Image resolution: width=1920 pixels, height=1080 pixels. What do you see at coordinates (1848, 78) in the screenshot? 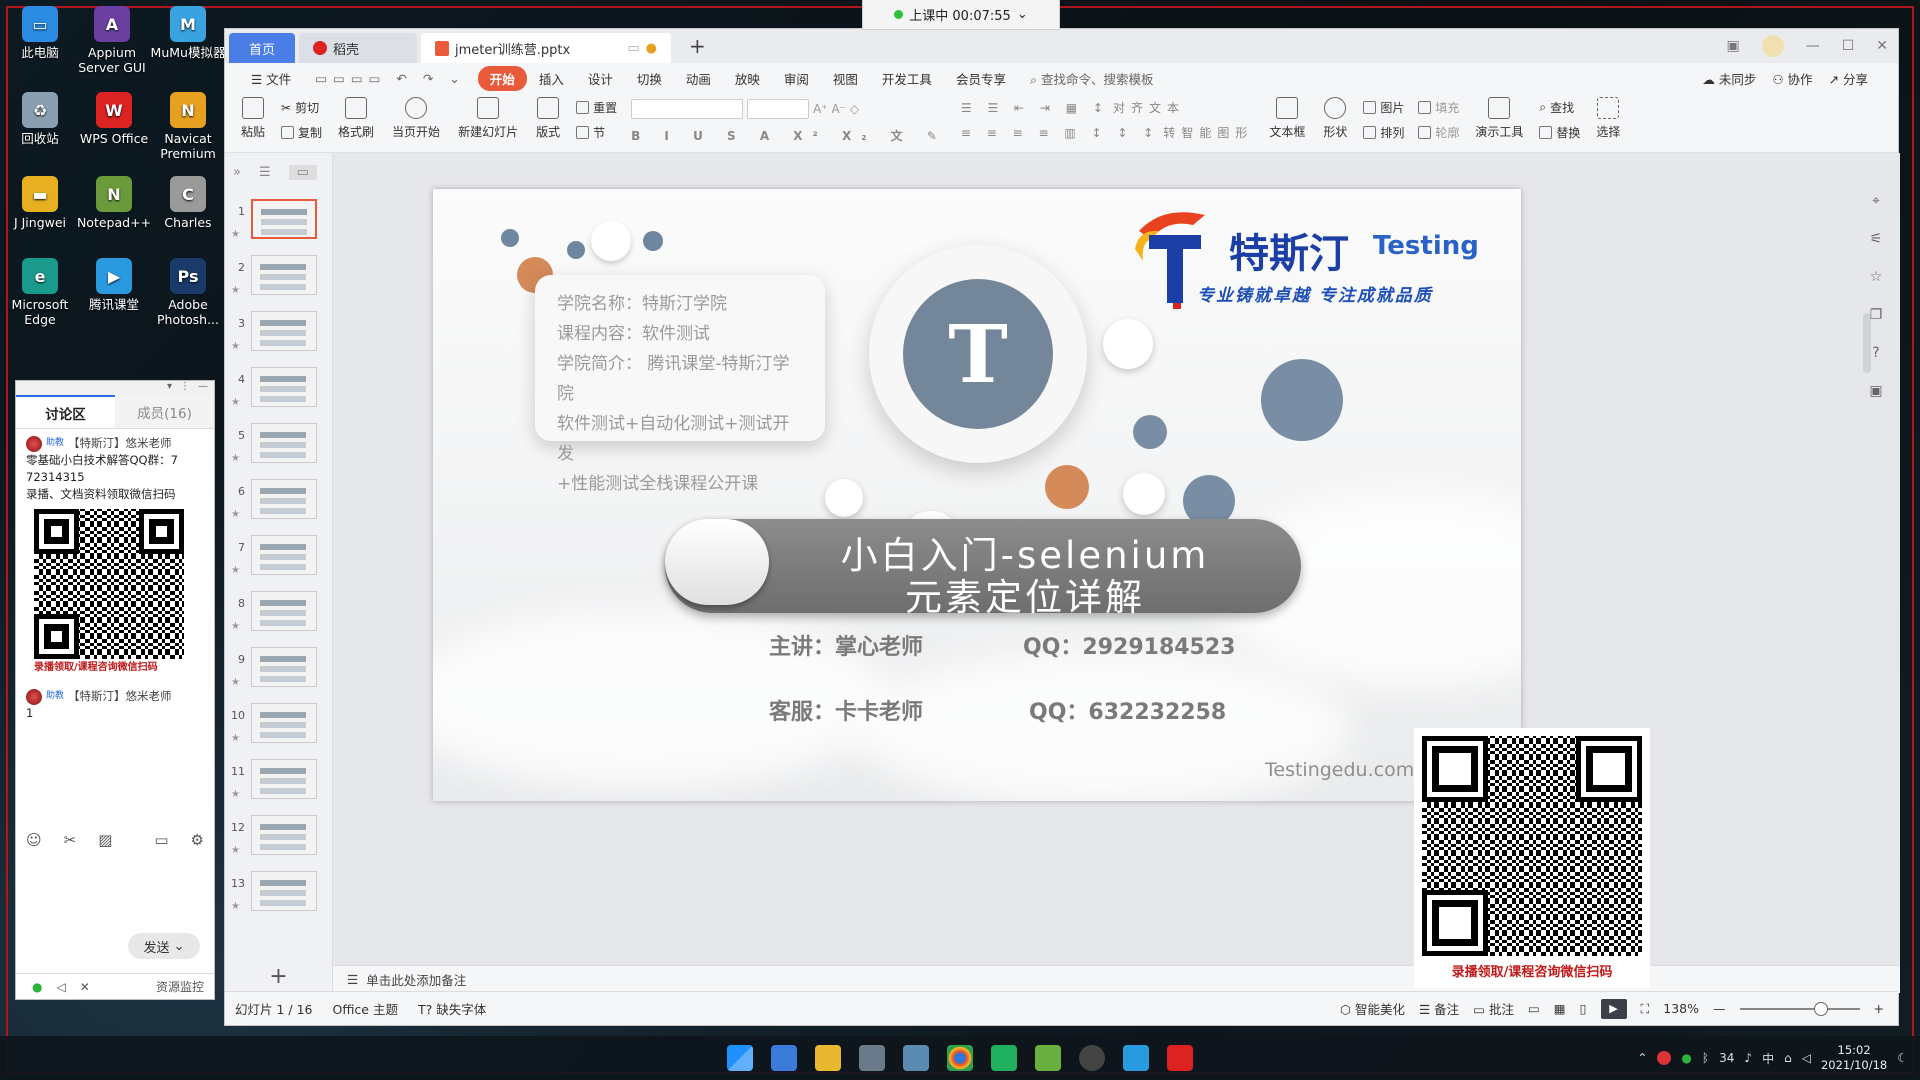
I see `share-button: ↗ 分享` at bounding box center [1848, 78].